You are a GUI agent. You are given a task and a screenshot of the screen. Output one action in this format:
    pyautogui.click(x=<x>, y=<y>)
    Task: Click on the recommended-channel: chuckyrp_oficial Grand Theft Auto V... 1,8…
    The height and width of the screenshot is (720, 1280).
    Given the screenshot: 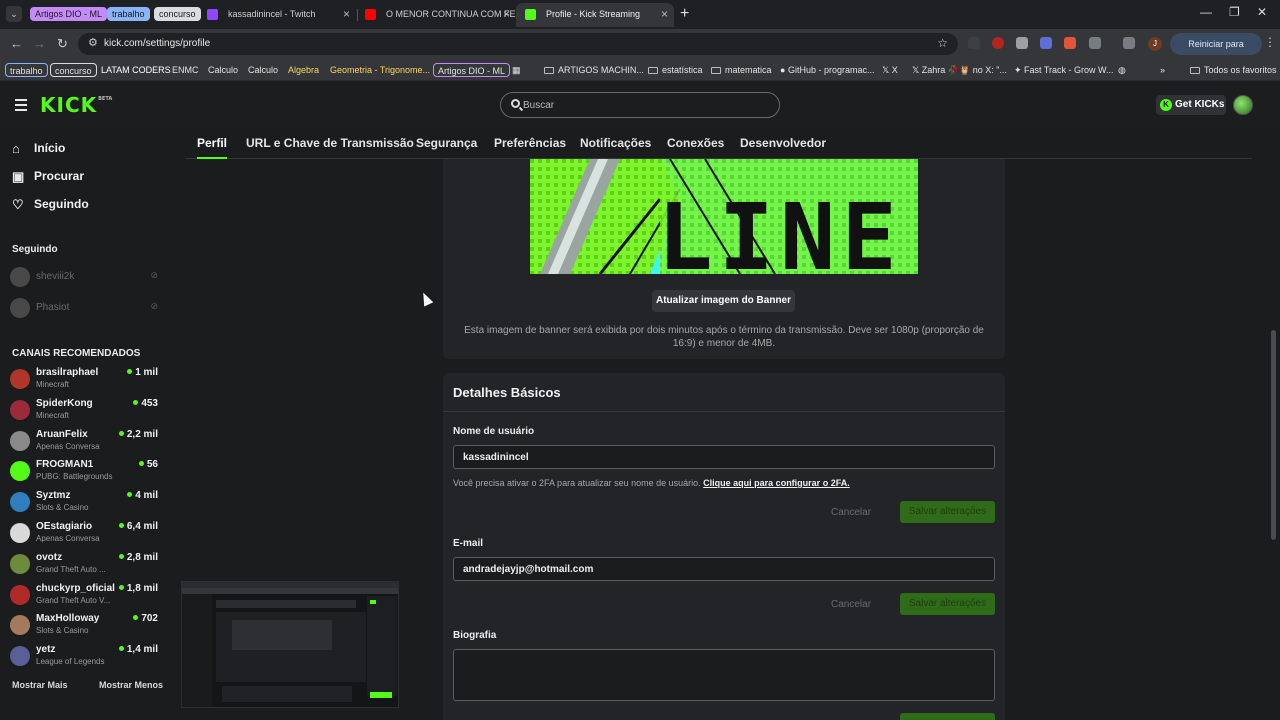 What is the action you would take?
    pyautogui.click(x=85, y=598)
    